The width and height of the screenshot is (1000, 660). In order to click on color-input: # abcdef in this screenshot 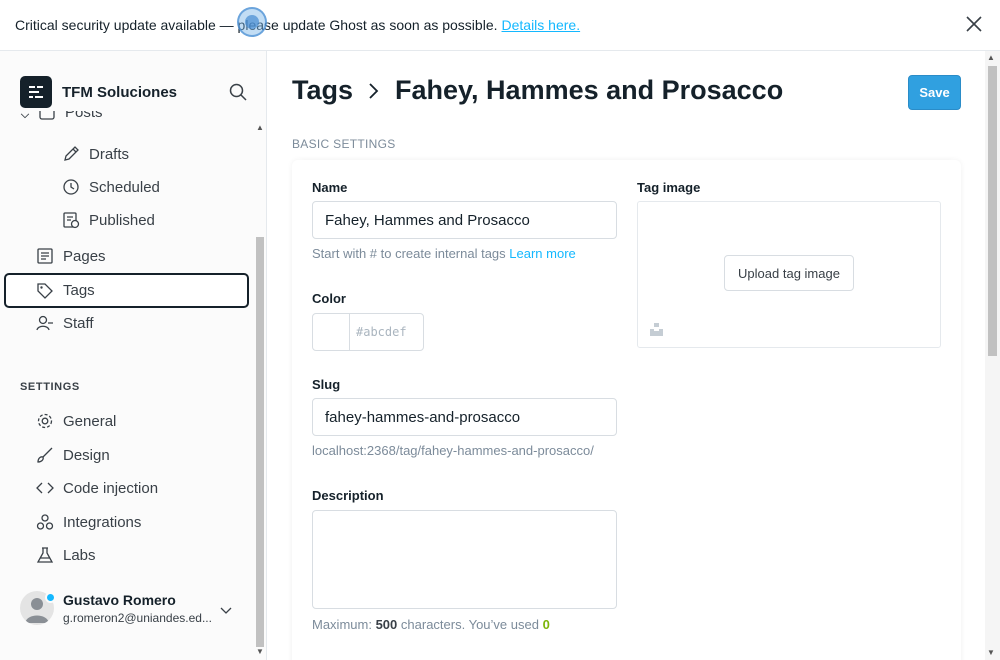, I will do `click(368, 332)`.